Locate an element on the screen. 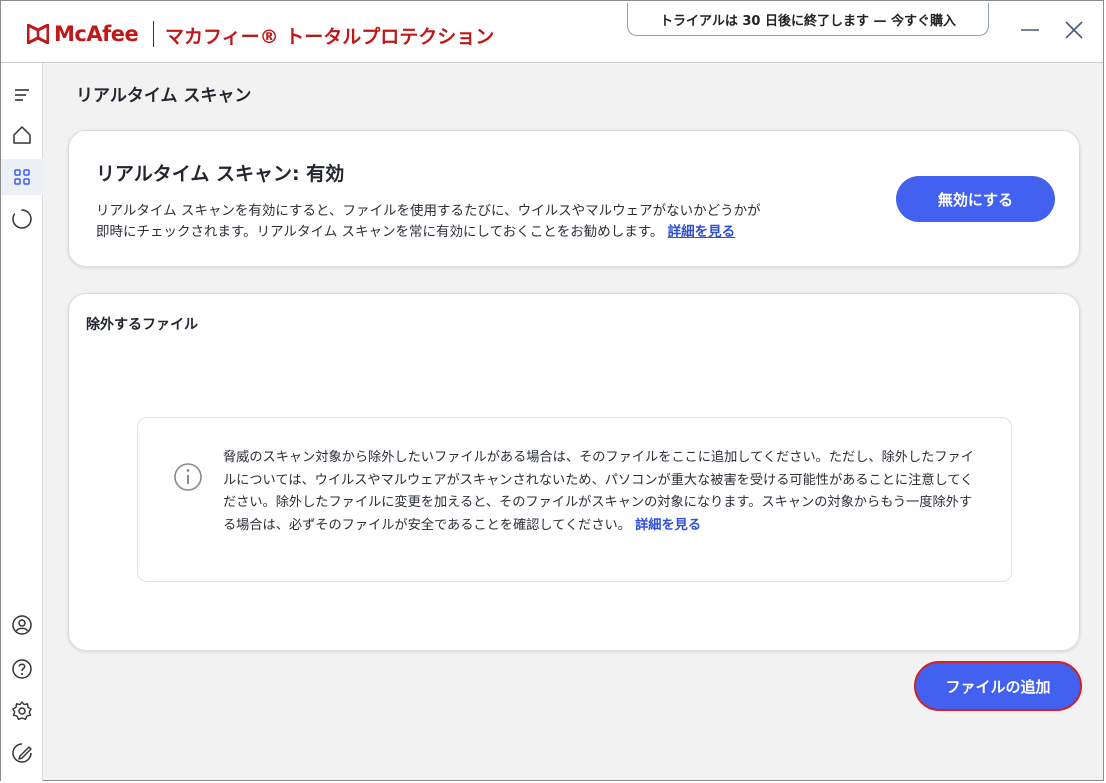  sidebar-apps-button is located at coordinates (22, 177).